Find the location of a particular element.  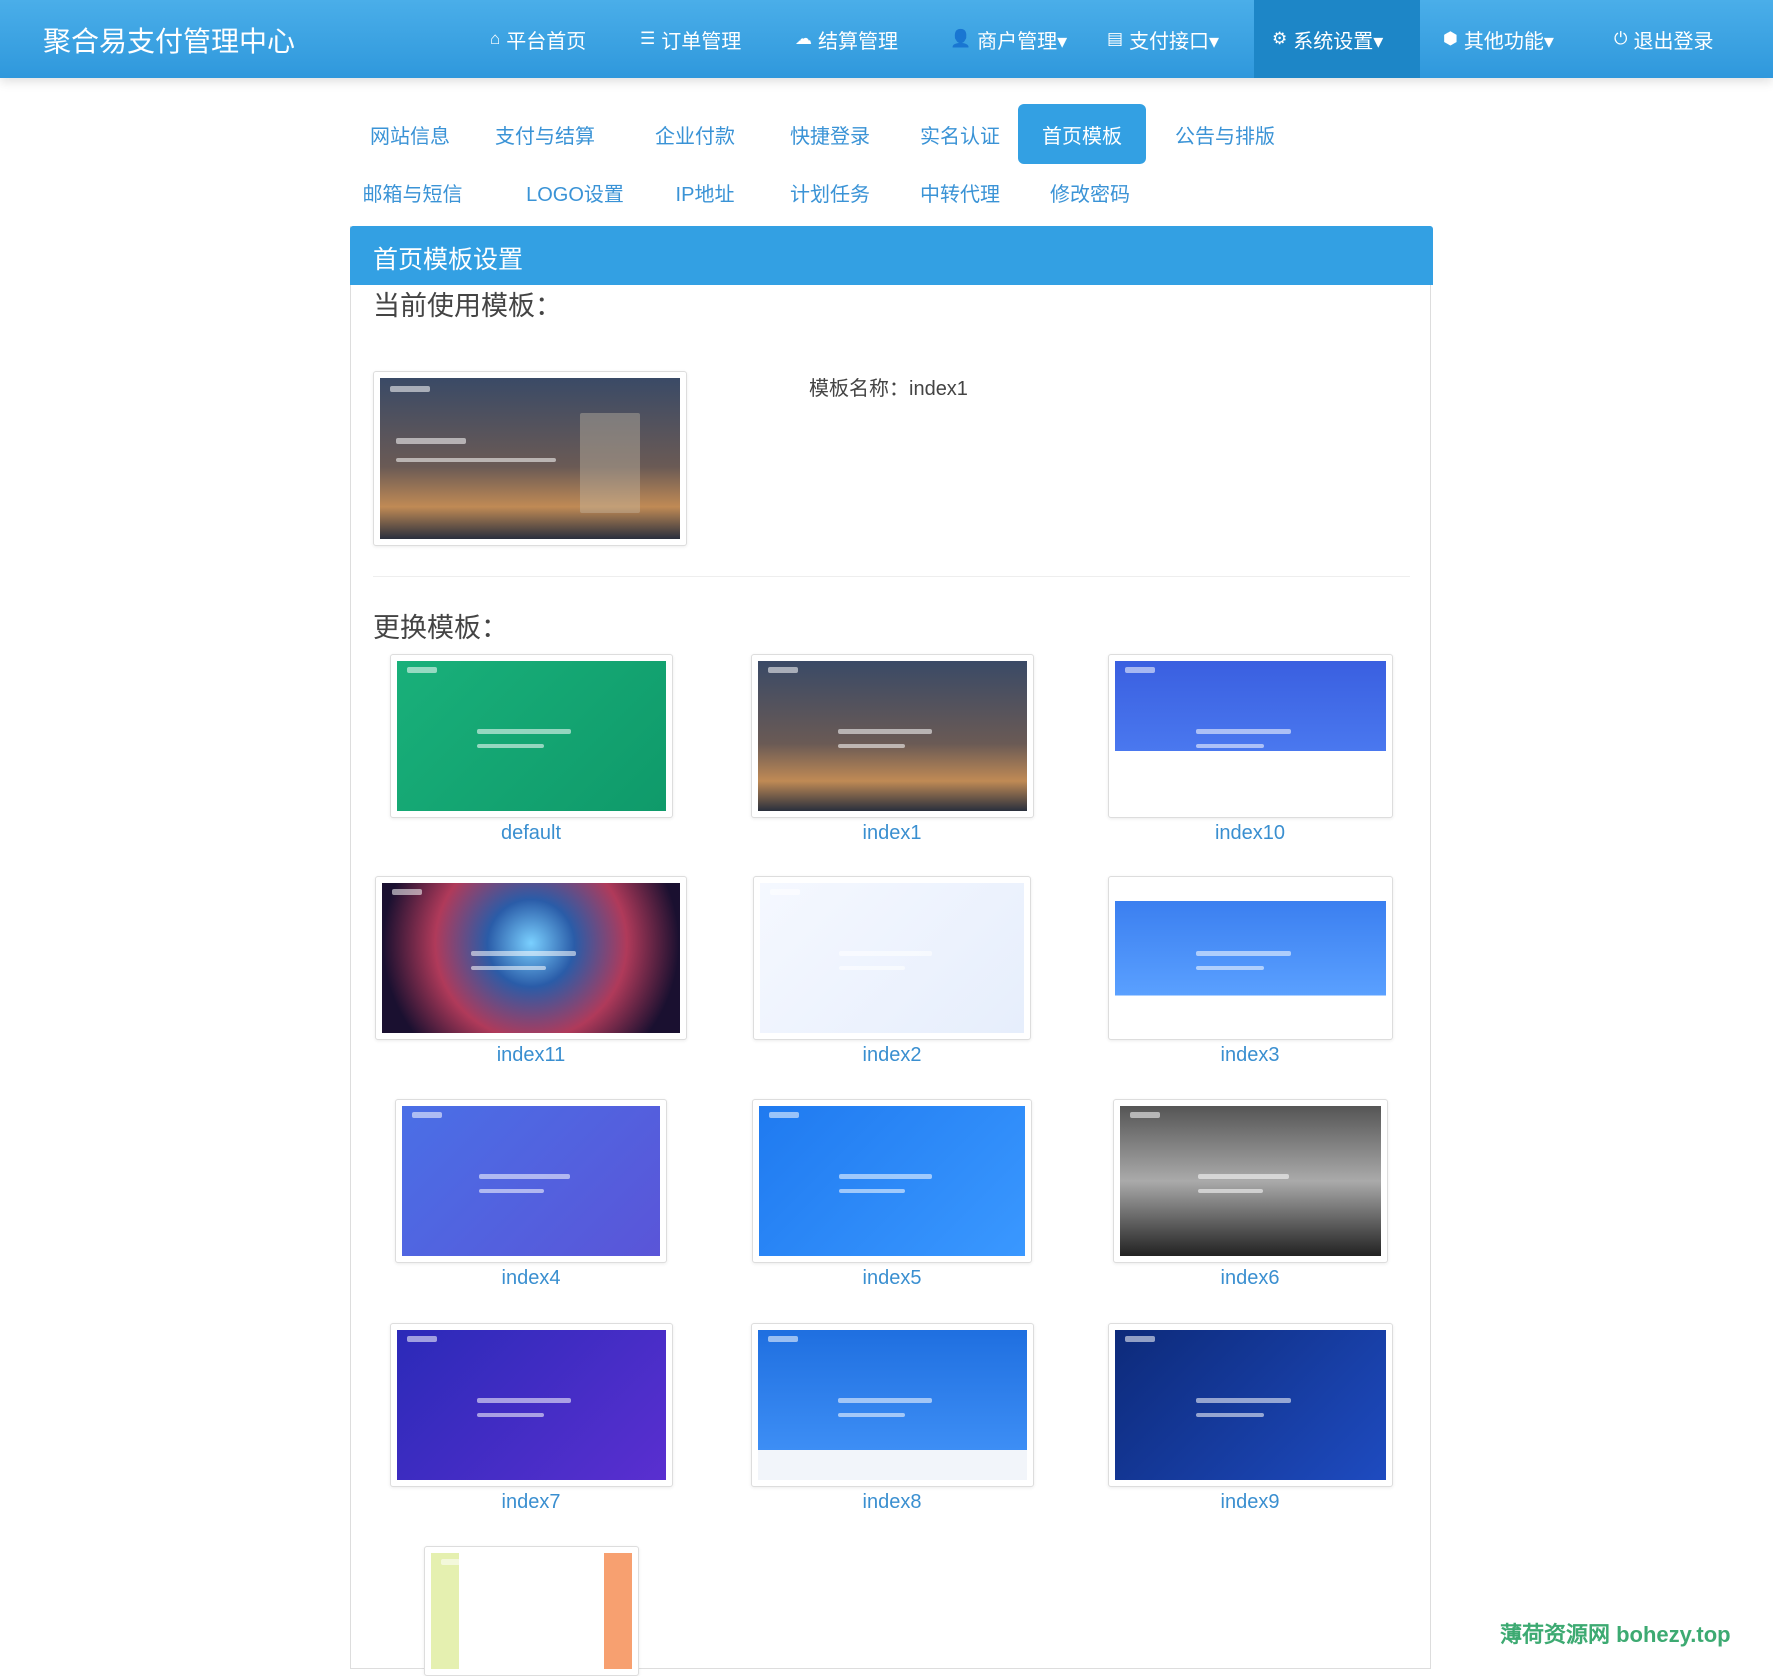

template-name-link: index3 is located at coordinates (1250, 1055).